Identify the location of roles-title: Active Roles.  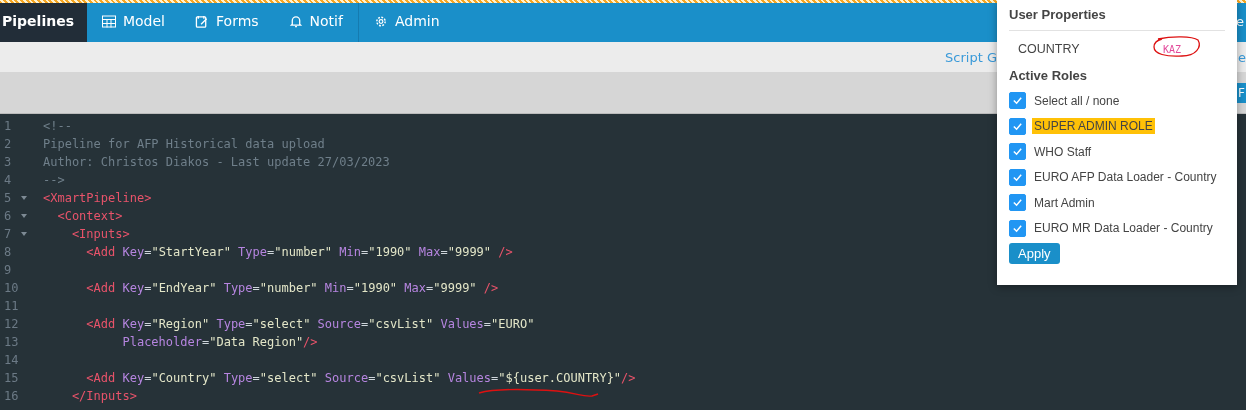
(1049, 76).